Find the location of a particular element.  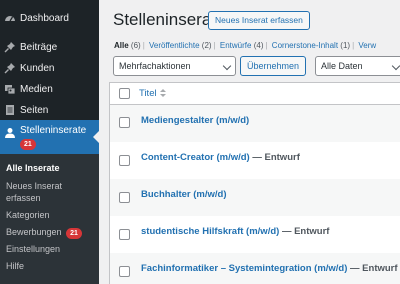

row-title: Content-Creator (m/w/d) — Entwurf is located at coordinates (220, 157).